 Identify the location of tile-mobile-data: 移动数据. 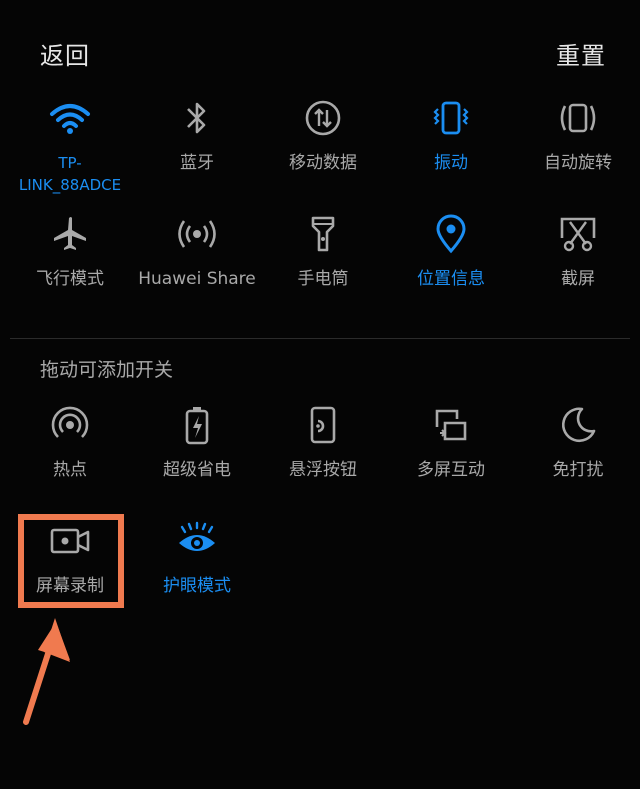
(323, 136).